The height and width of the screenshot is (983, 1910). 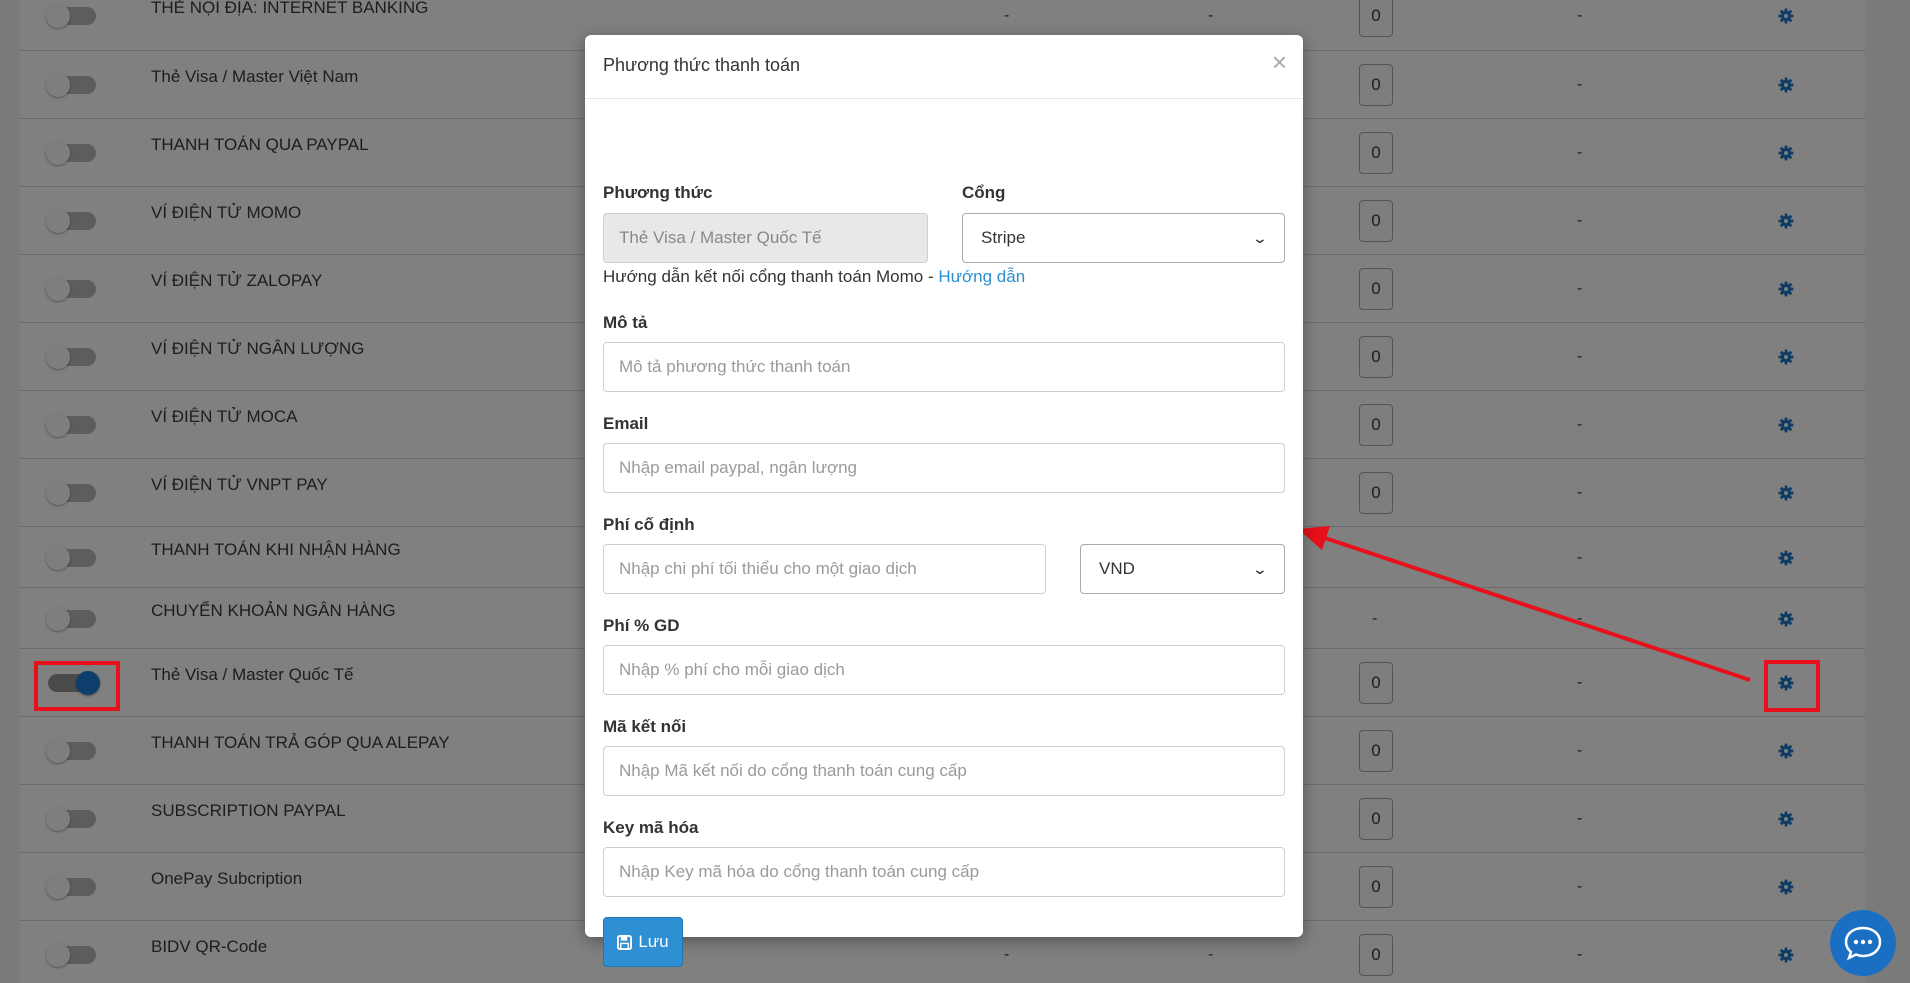 What do you see at coordinates (944, 670) in the screenshot?
I see `percent-fee-input` at bounding box center [944, 670].